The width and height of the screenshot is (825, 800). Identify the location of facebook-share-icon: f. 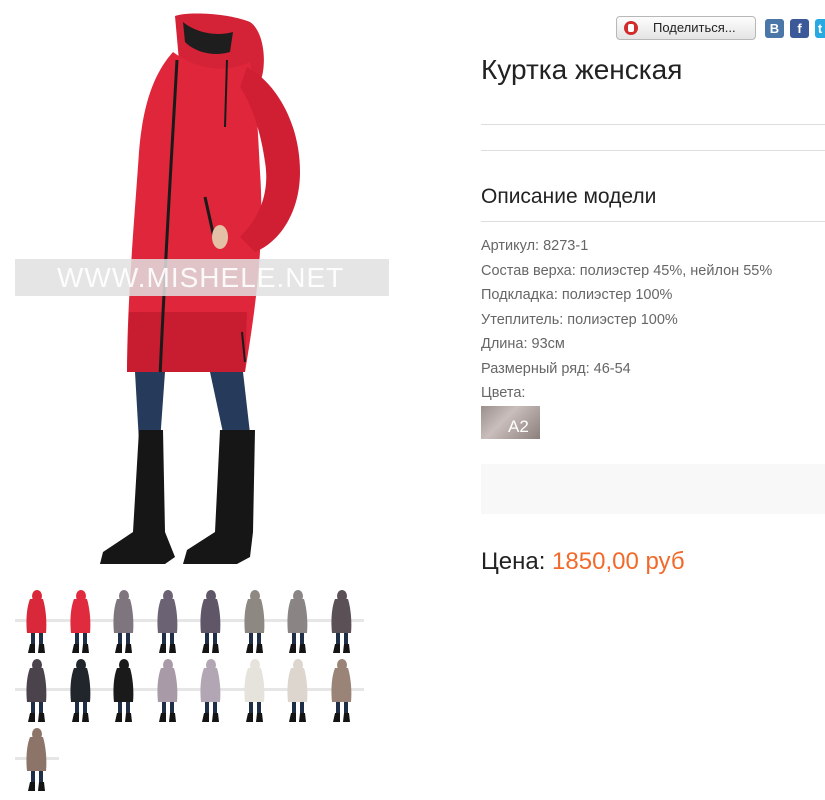
(799, 28).